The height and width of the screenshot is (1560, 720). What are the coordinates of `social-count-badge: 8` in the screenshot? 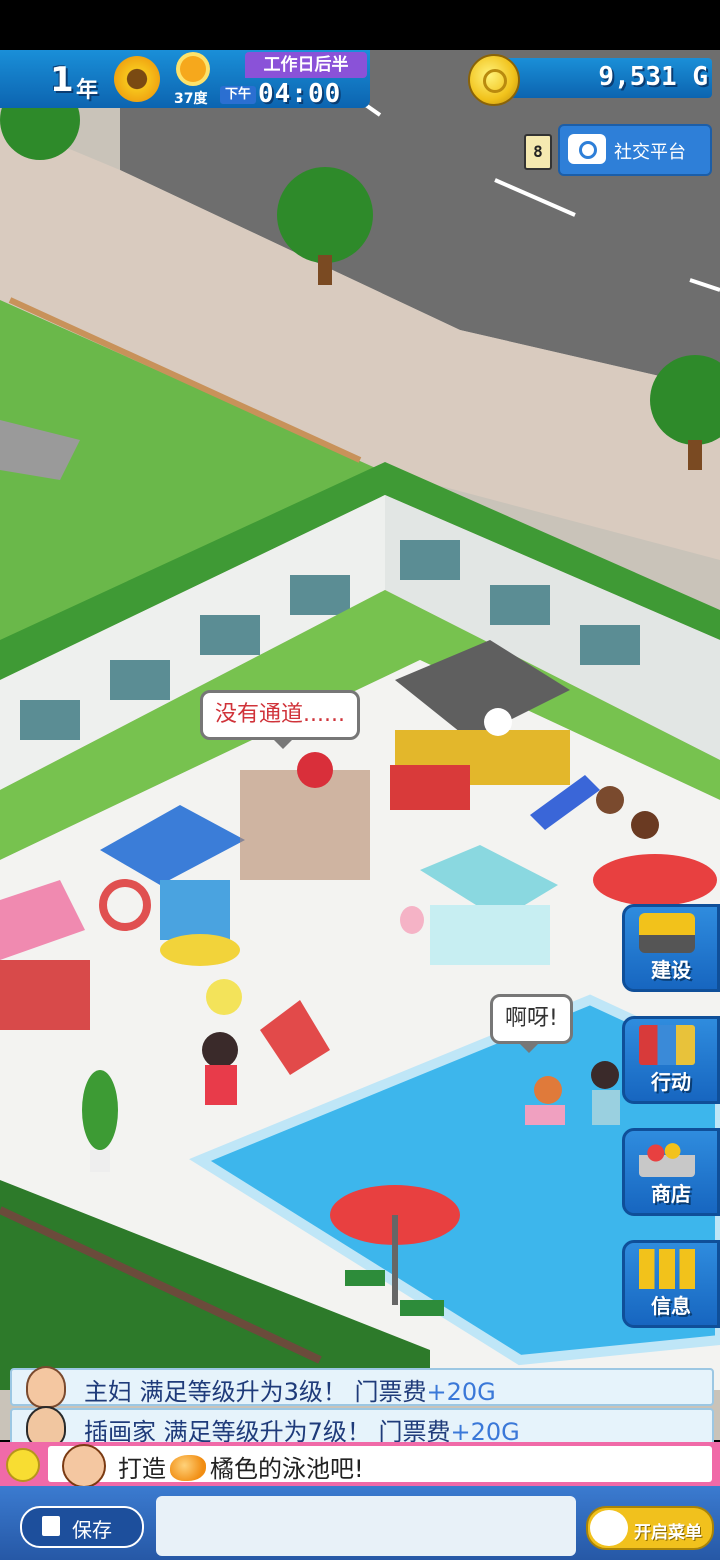 It's located at (538, 152).